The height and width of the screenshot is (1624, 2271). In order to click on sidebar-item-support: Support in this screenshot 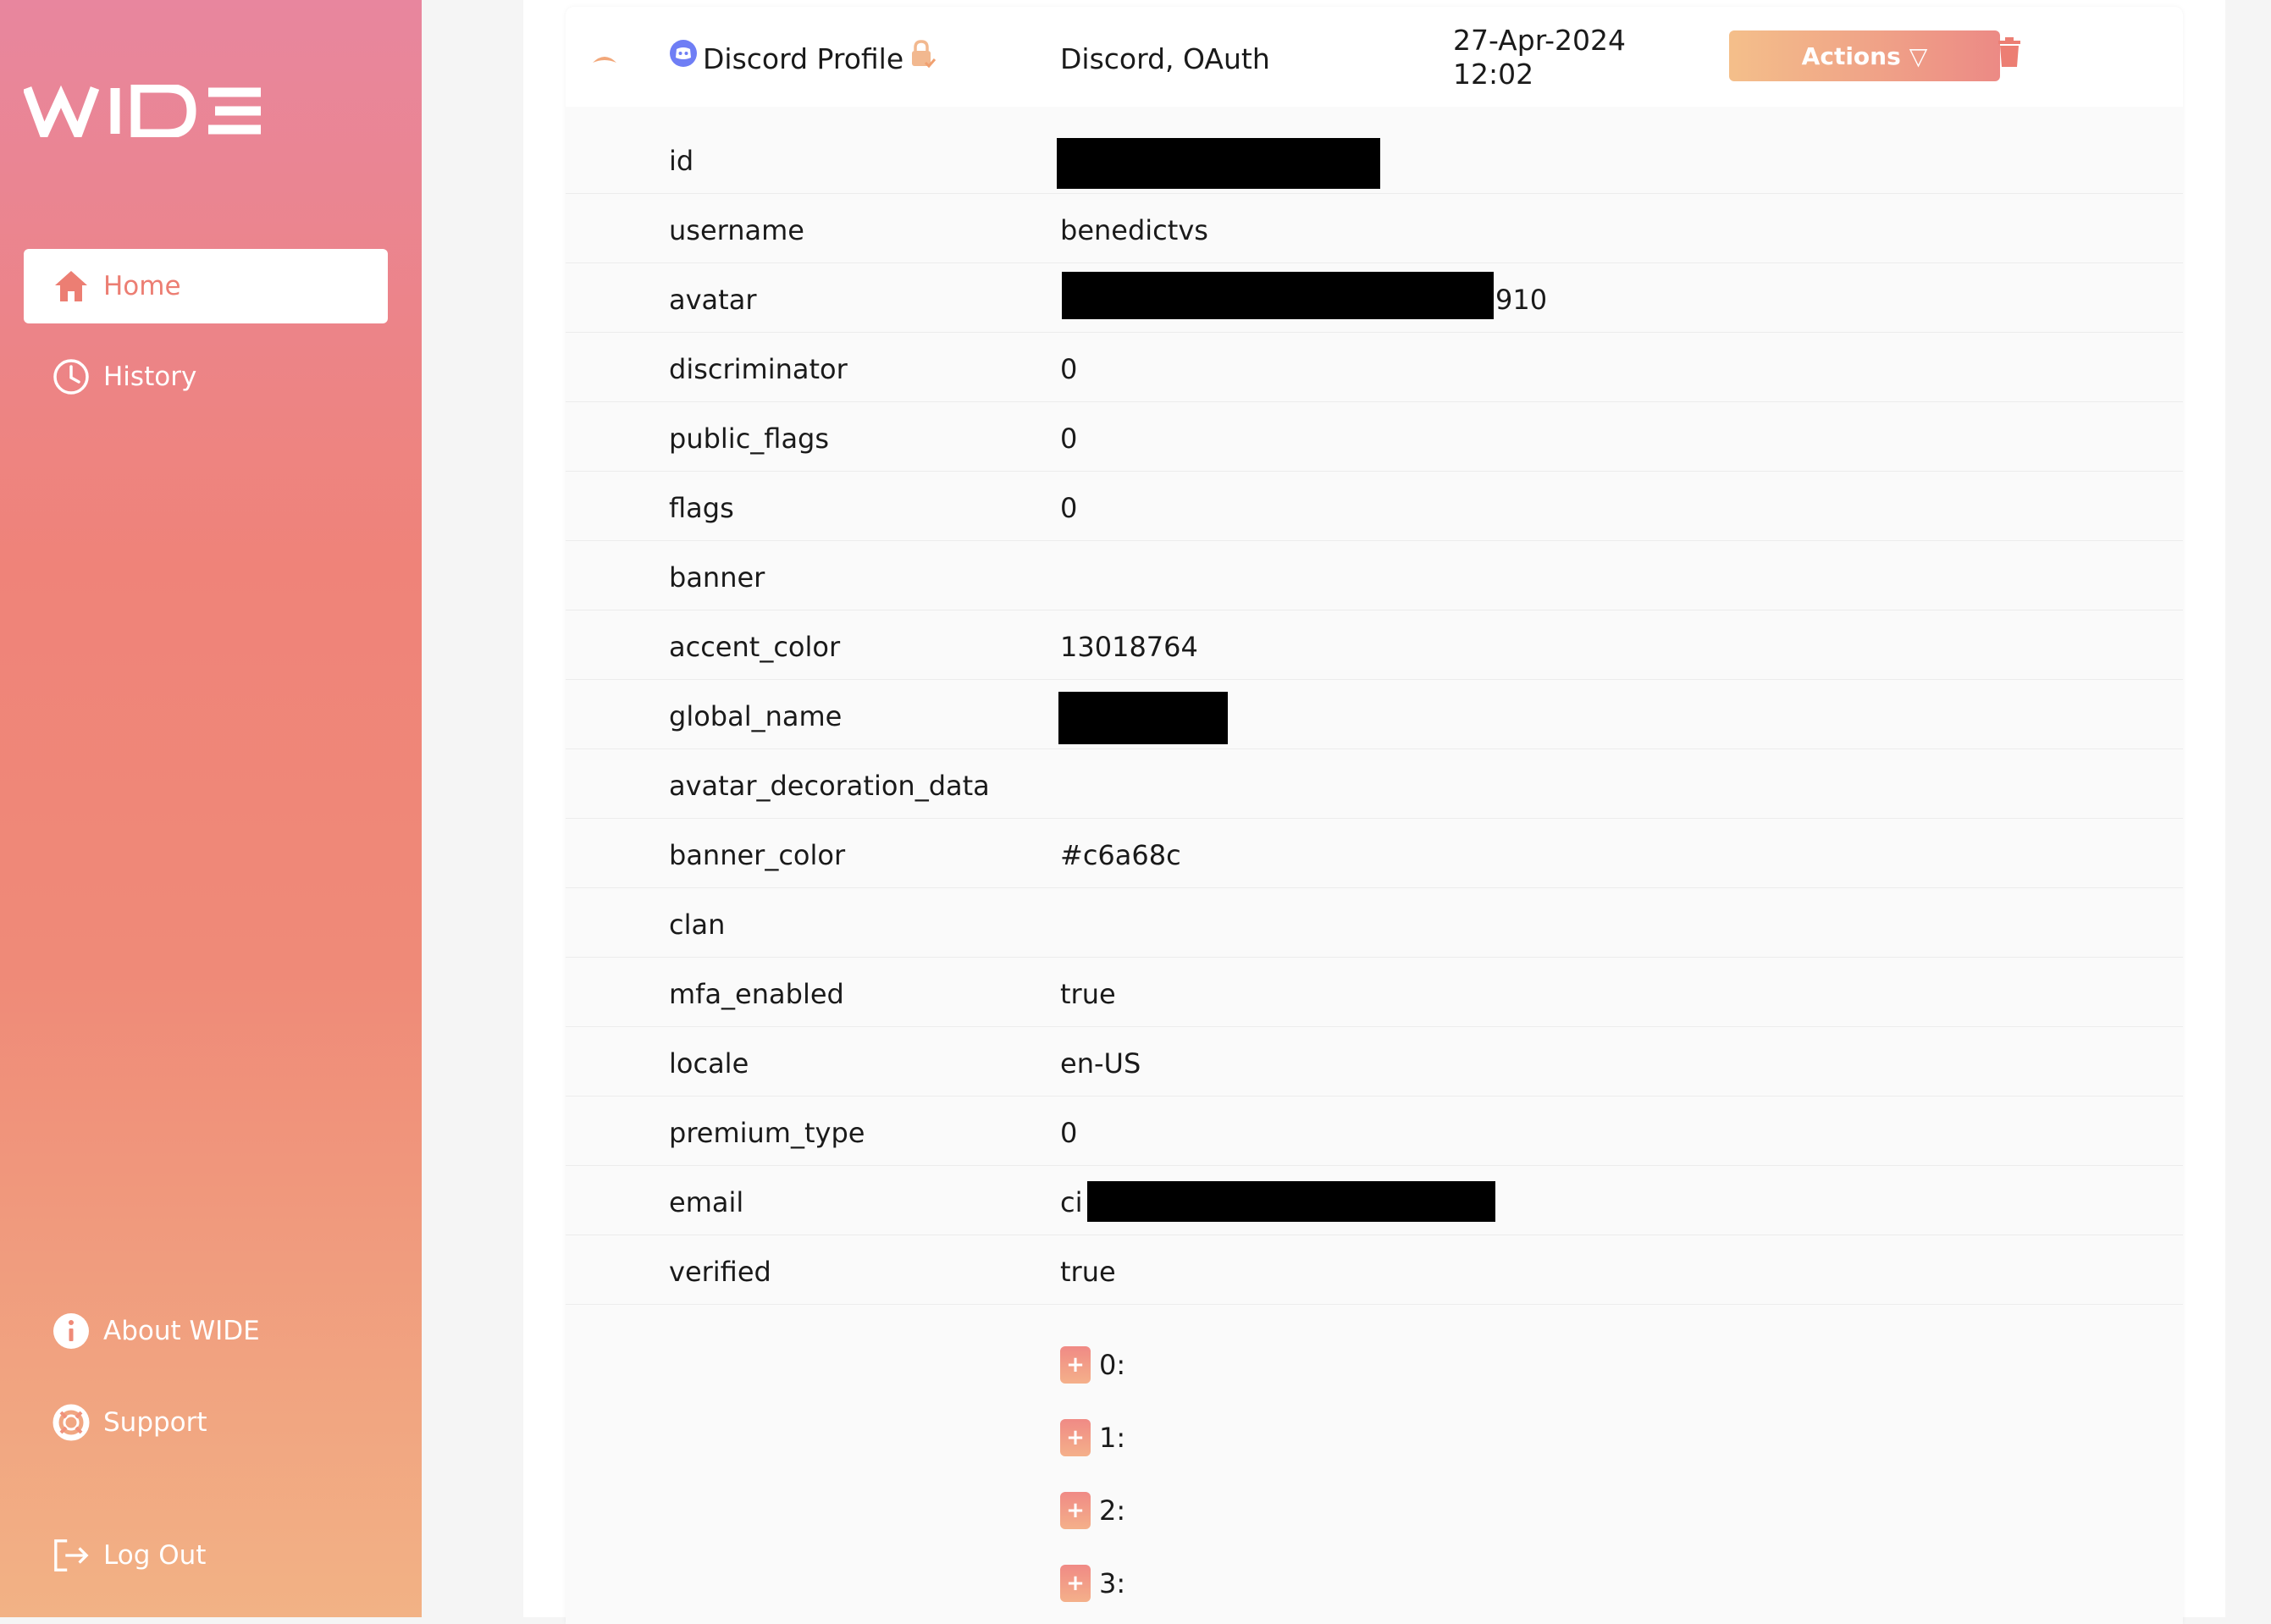, I will do `click(206, 1423)`.